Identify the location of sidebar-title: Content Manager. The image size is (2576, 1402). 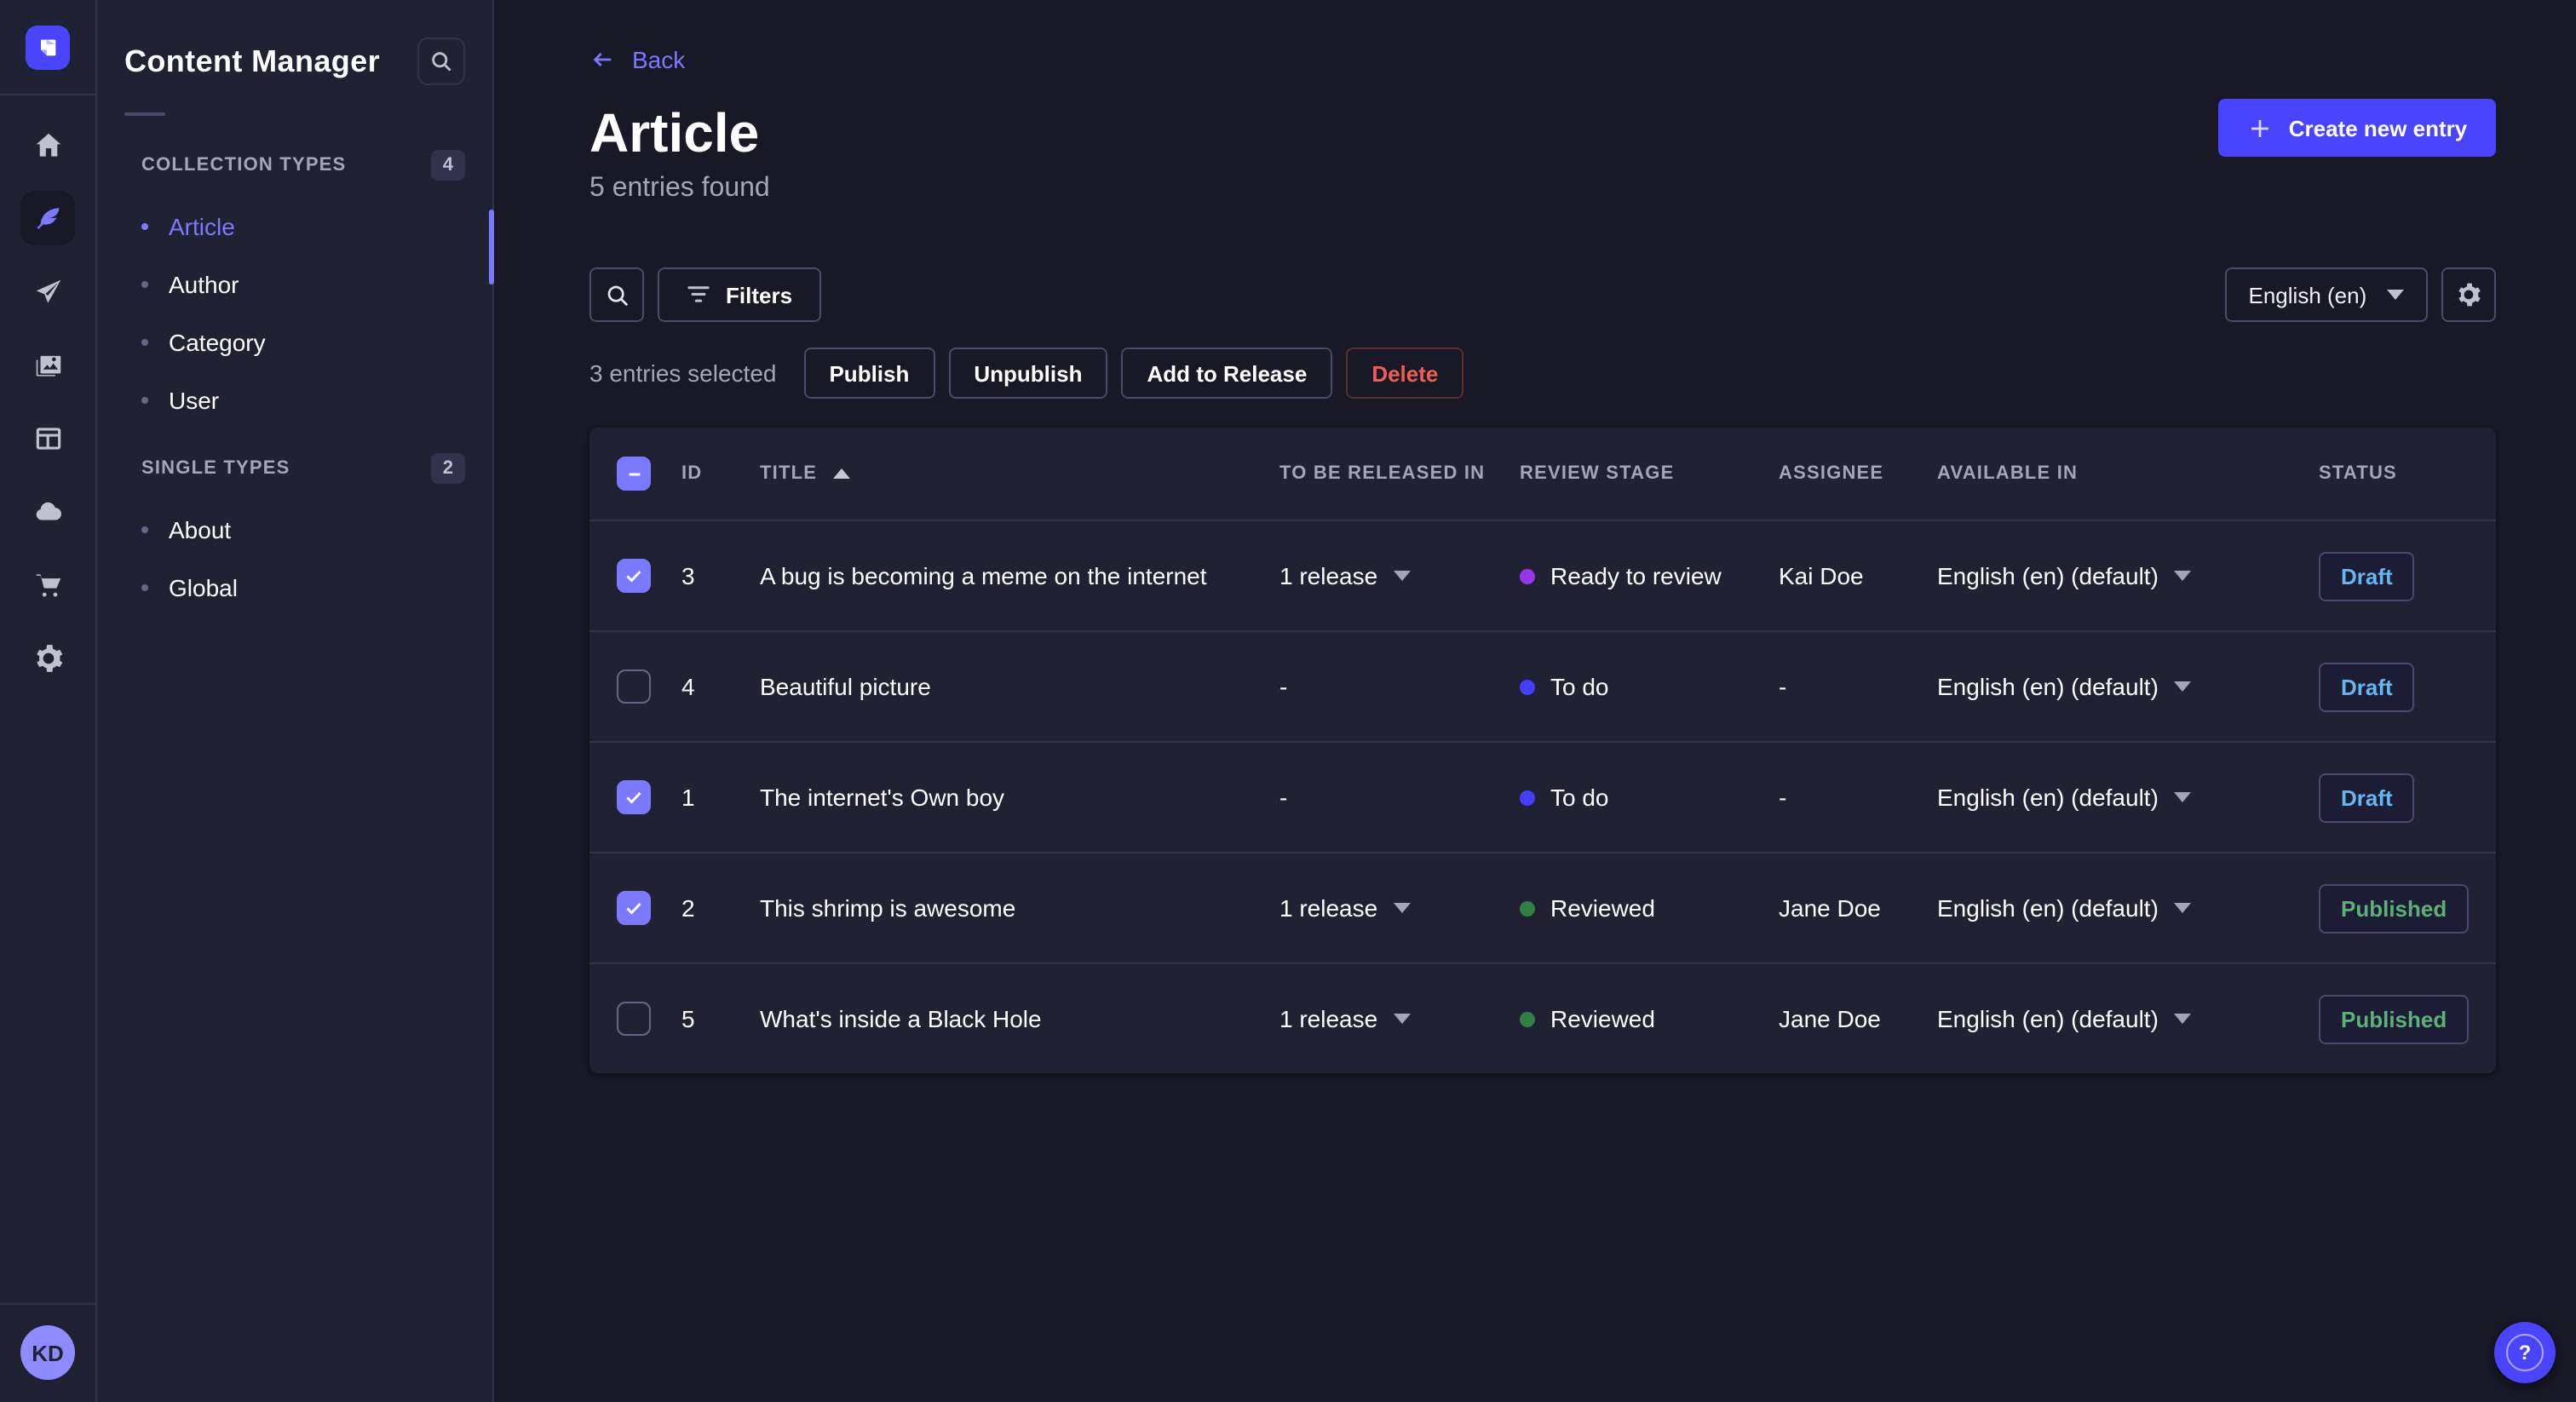
(252, 60).